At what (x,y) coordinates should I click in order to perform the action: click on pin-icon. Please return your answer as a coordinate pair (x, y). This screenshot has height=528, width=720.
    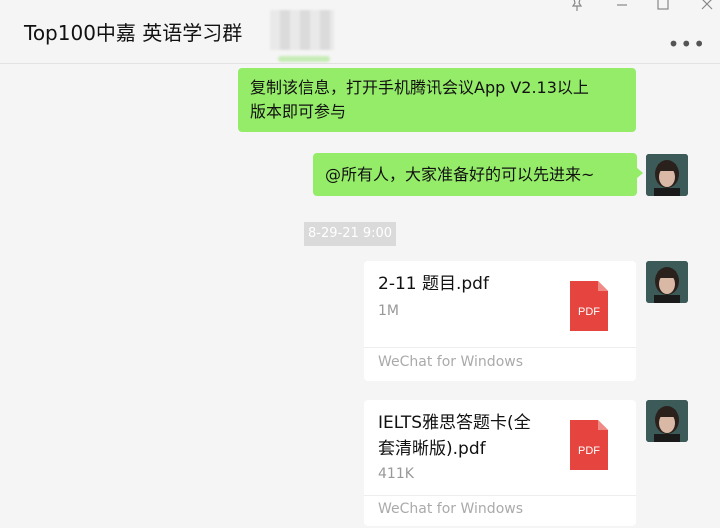
    Looking at the image, I should click on (577, 6).